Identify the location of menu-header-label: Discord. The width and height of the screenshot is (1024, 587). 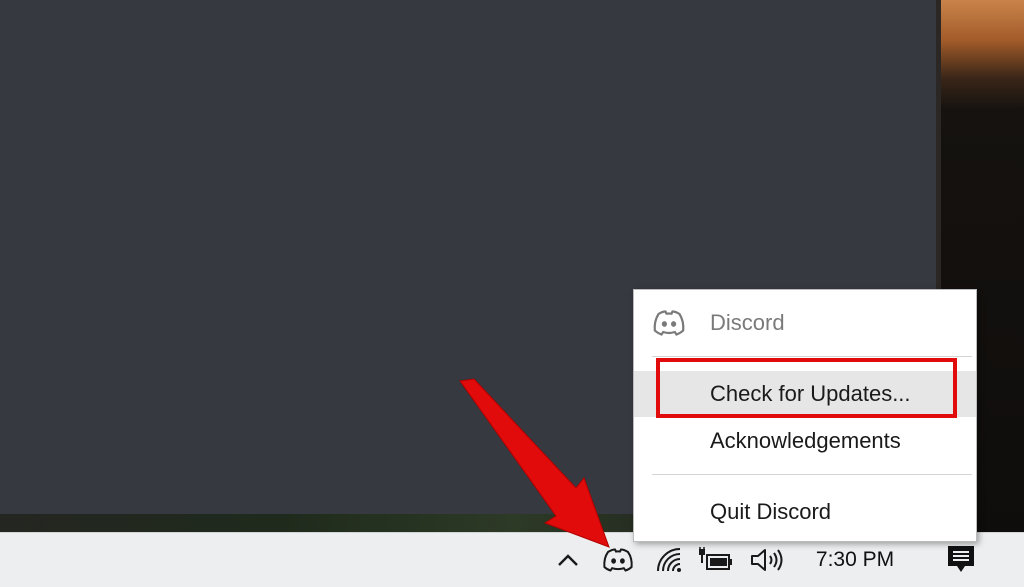
(747, 322).